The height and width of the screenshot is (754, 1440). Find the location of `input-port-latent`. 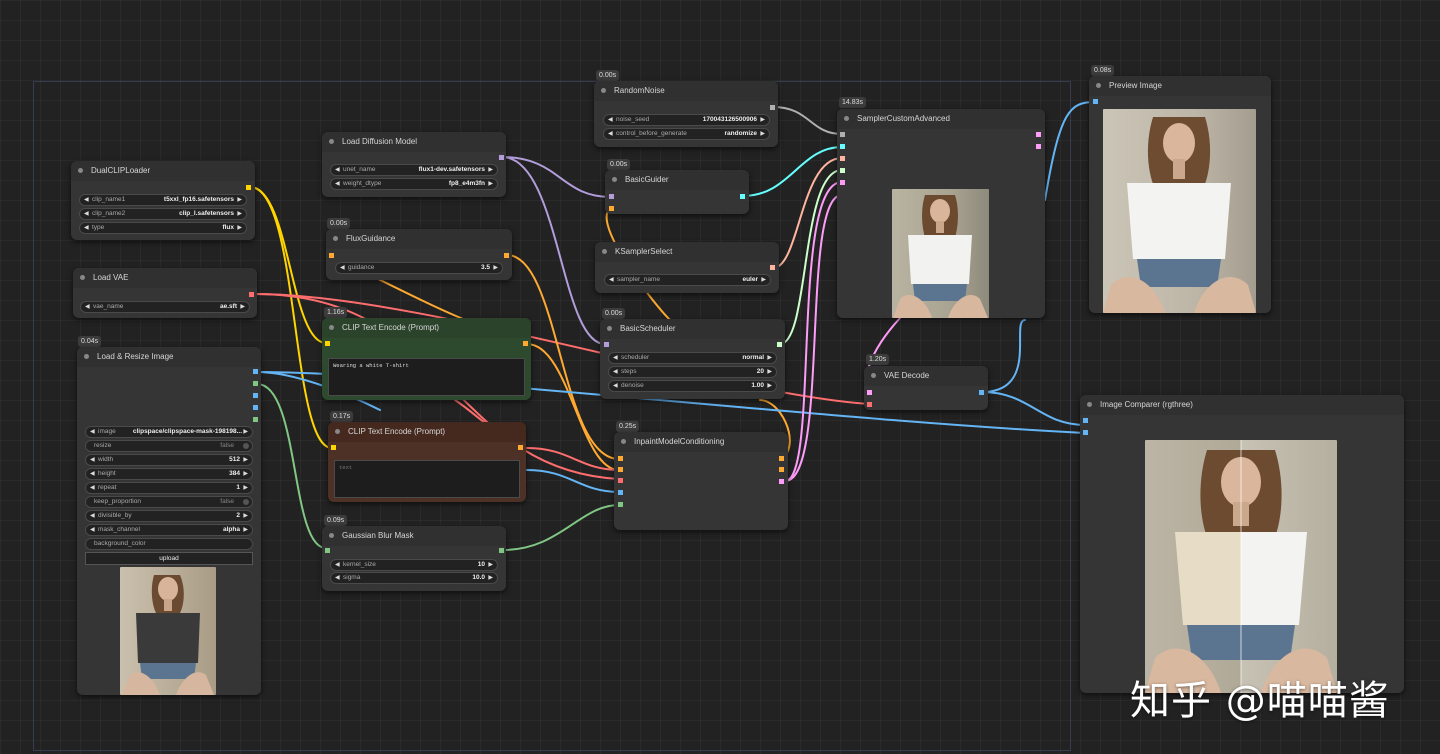

input-port-latent is located at coordinates (842, 182).